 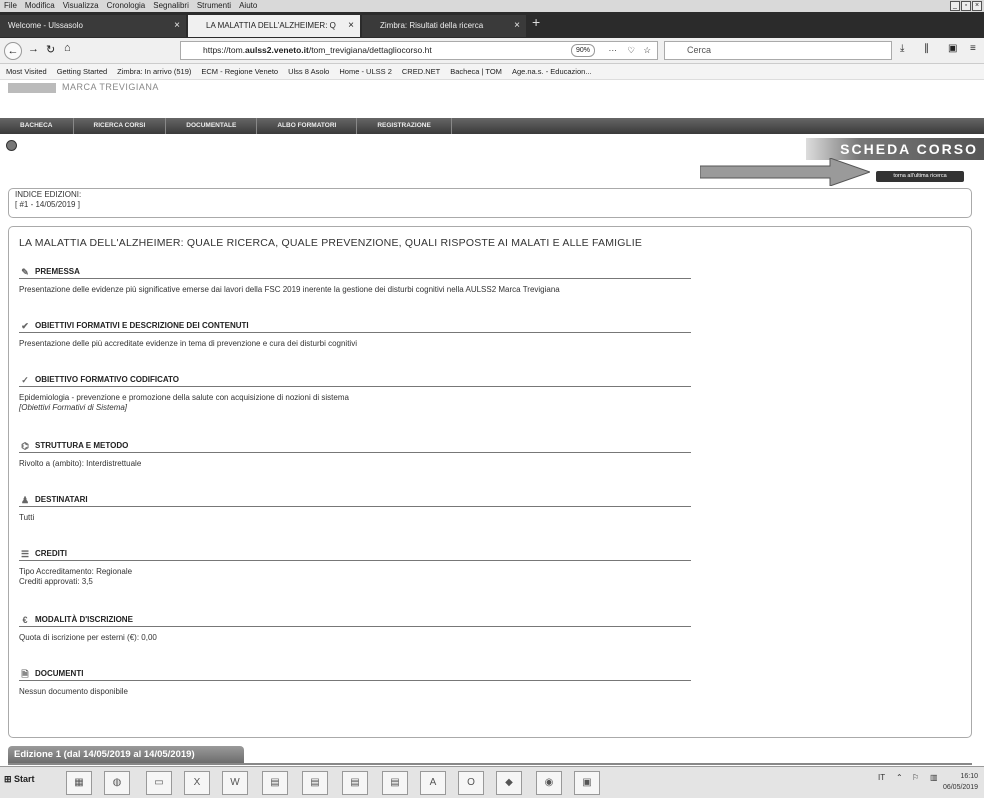 What do you see at coordinates (26, 71) in the screenshot?
I see `bookmark-item: Most Visited` at bounding box center [26, 71].